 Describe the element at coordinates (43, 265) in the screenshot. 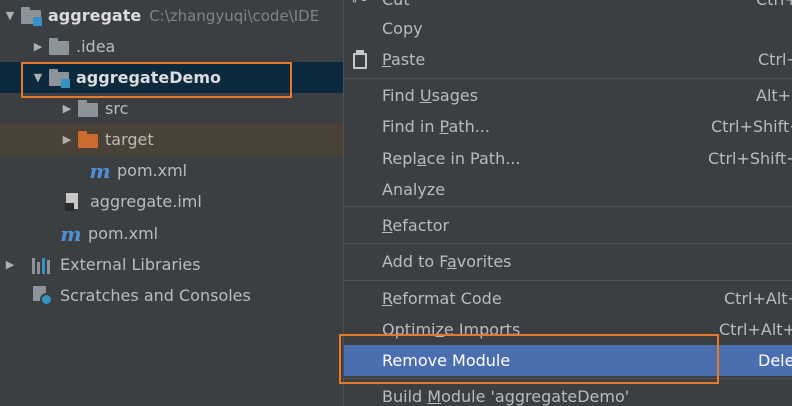

I see `libraries-icon` at that location.